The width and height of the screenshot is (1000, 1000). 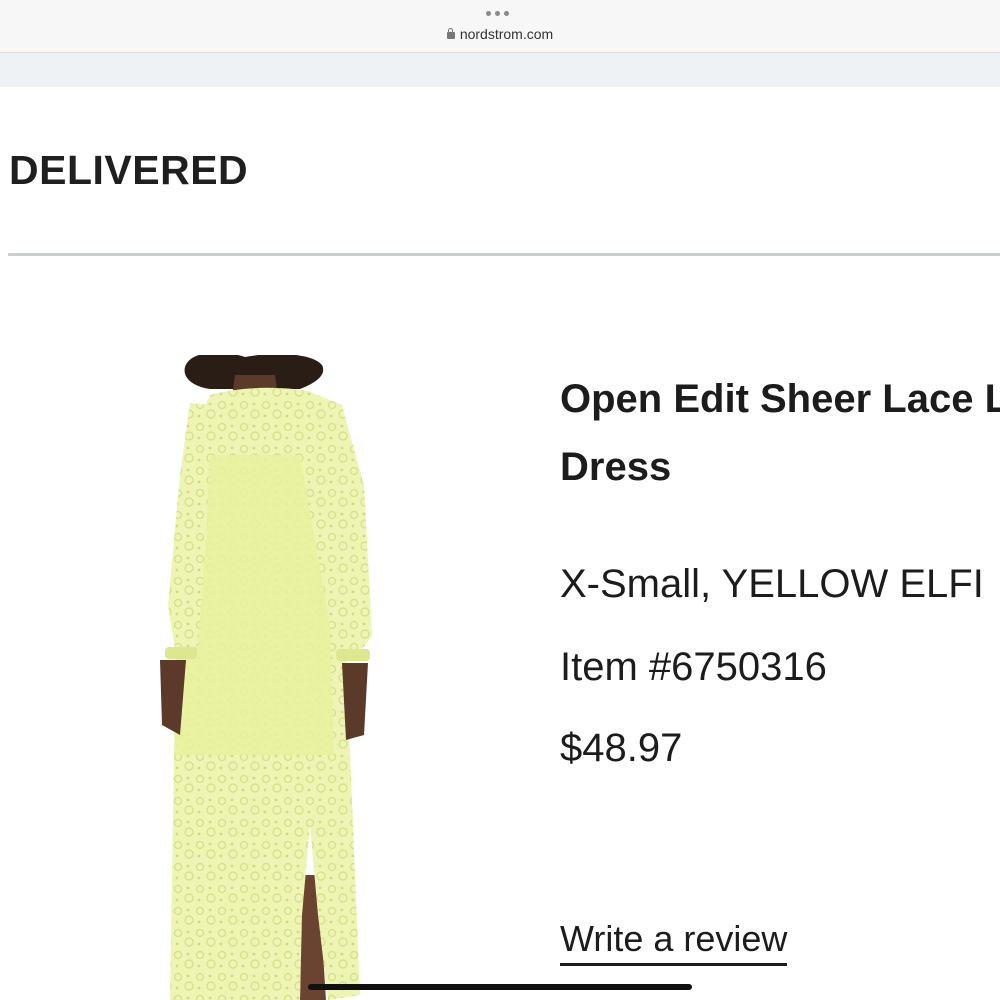 I want to click on product-variant: X-Small, YELLOW ELFI, so click(x=772, y=584).